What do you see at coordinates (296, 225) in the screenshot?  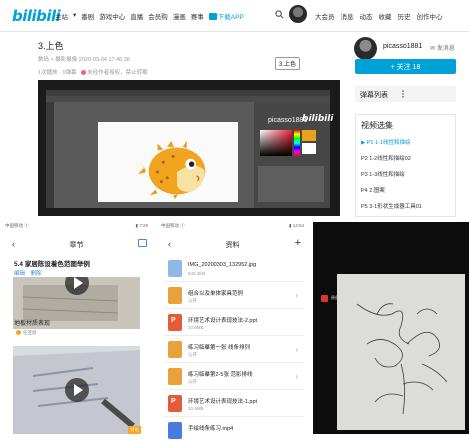 I see `status-time: ▮ 14:54` at bounding box center [296, 225].